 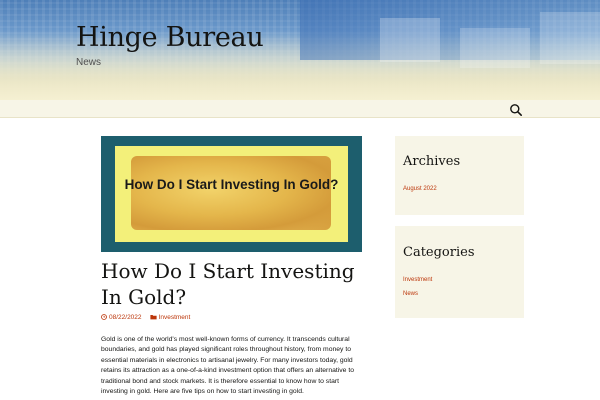 I want to click on archives-title: Archives, so click(x=432, y=161).